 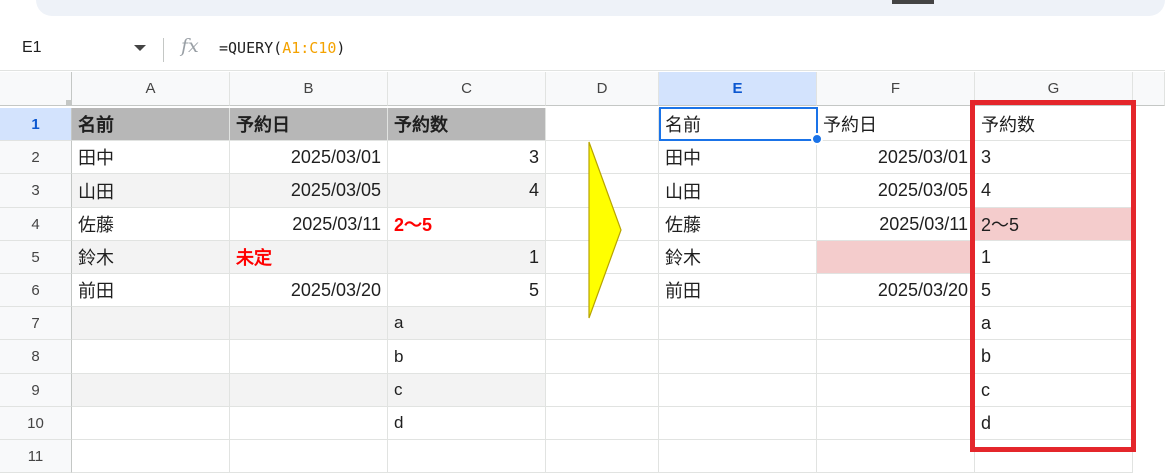 What do you see at coordinates (467, 124) in the screenshot?
I see `source-header-cell: 予約数` at bounding box center [467, 124].